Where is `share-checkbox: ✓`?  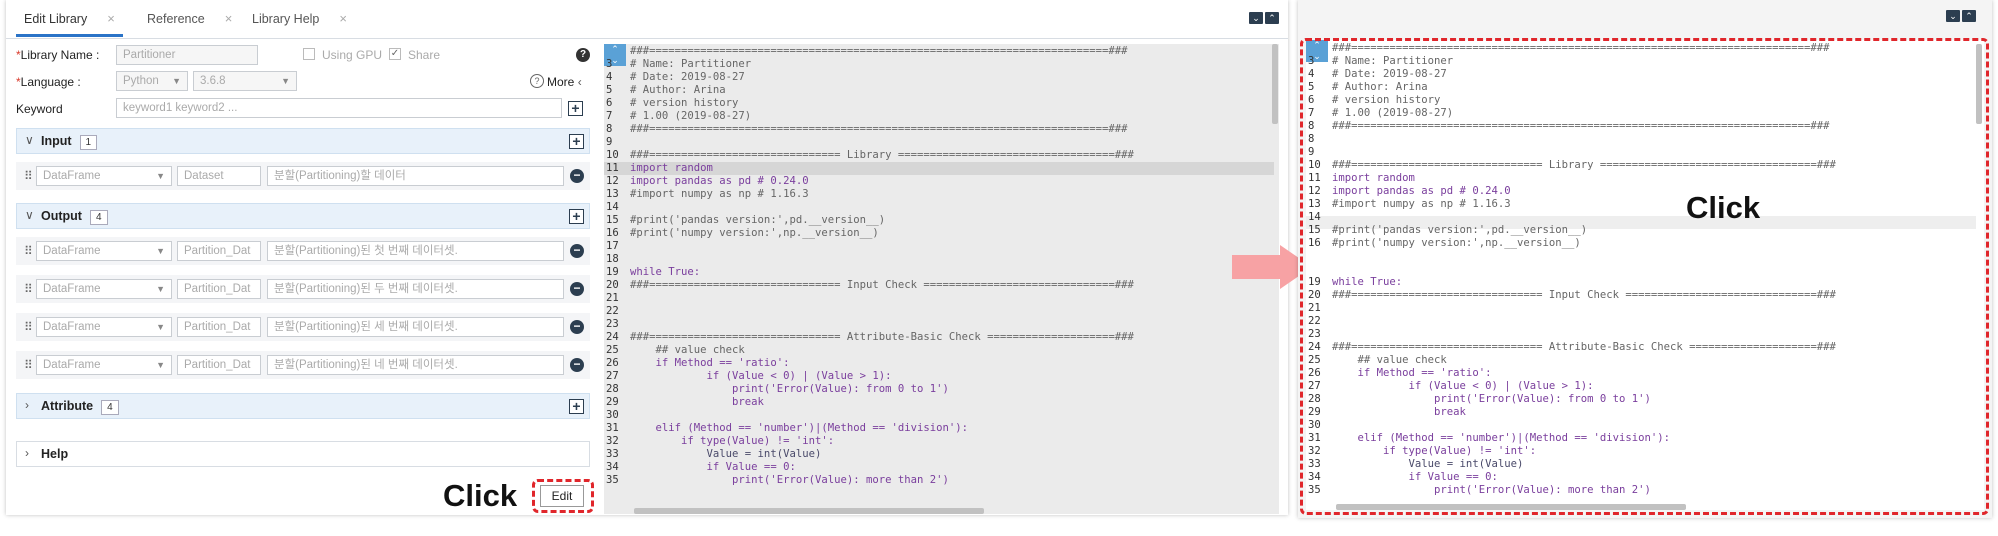 share-checkbox: ✓ is located at coordinates (395, 54).